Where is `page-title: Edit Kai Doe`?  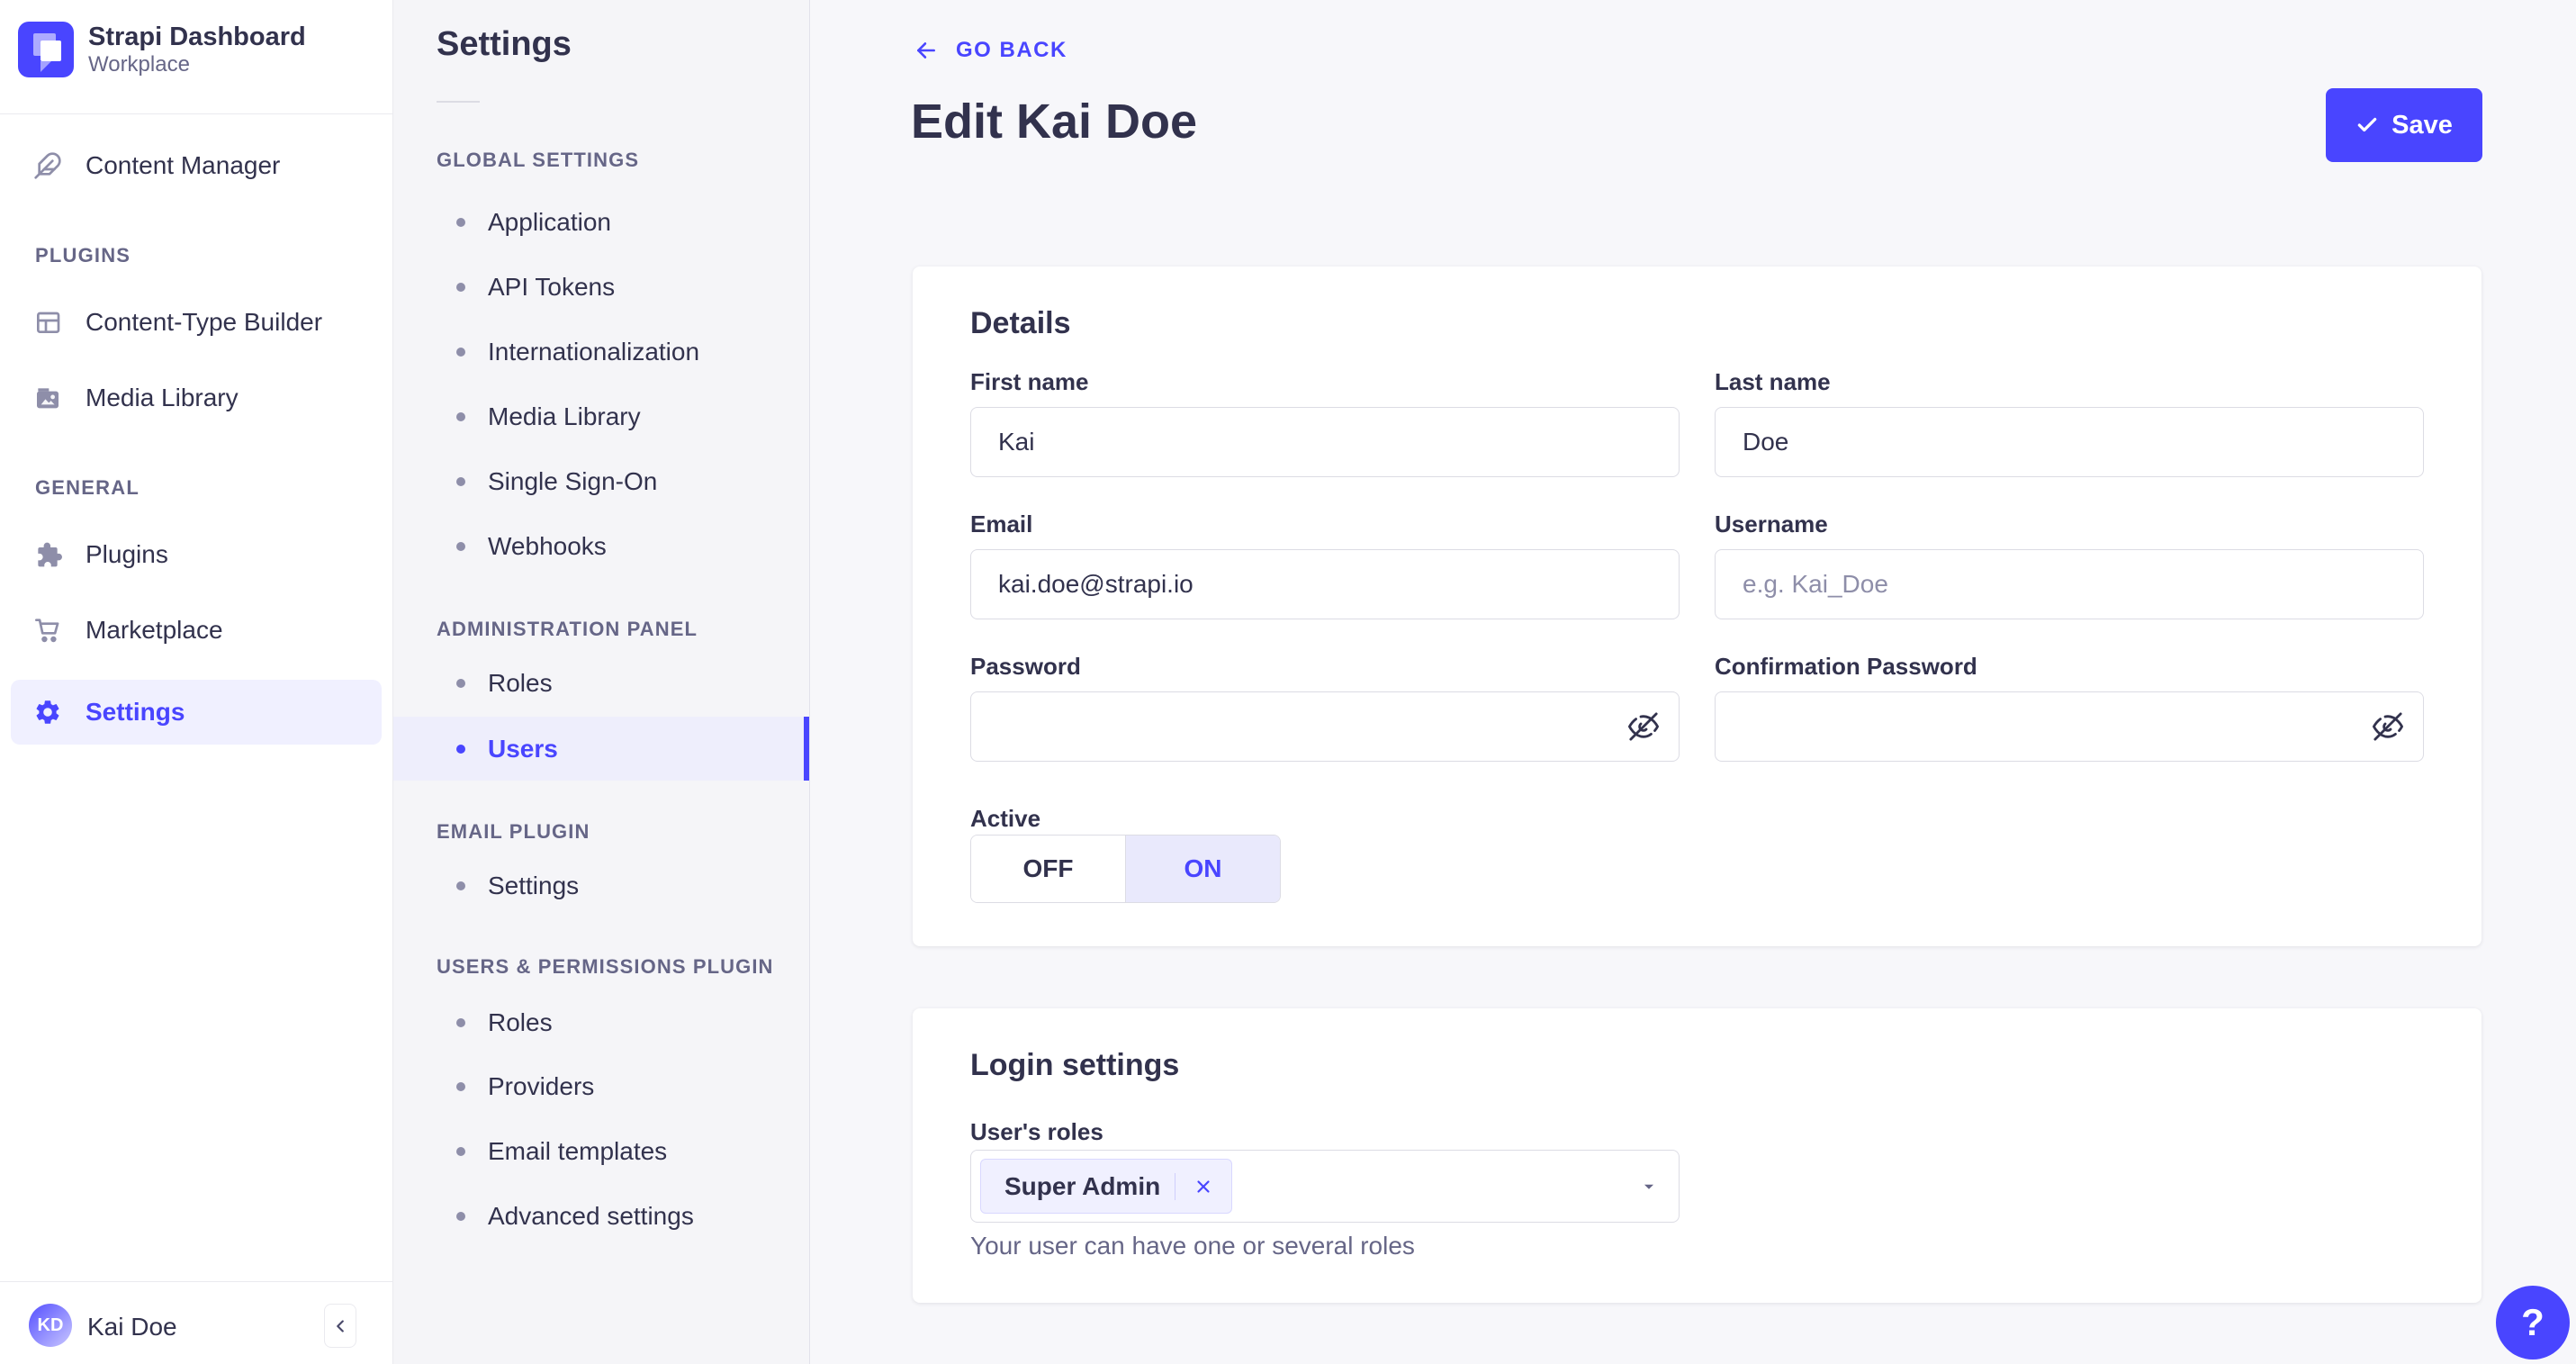
page-title: Edit Kai Doe is located at coordinates (1054, 122).